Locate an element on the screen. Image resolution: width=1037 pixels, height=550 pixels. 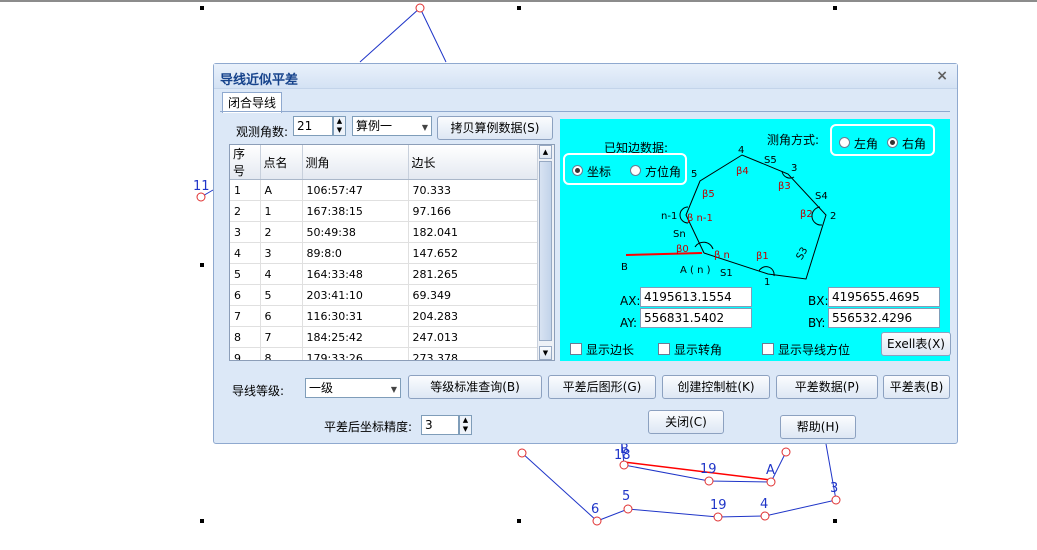
column-header-length: 边长 is located at coordinates (473, 162).